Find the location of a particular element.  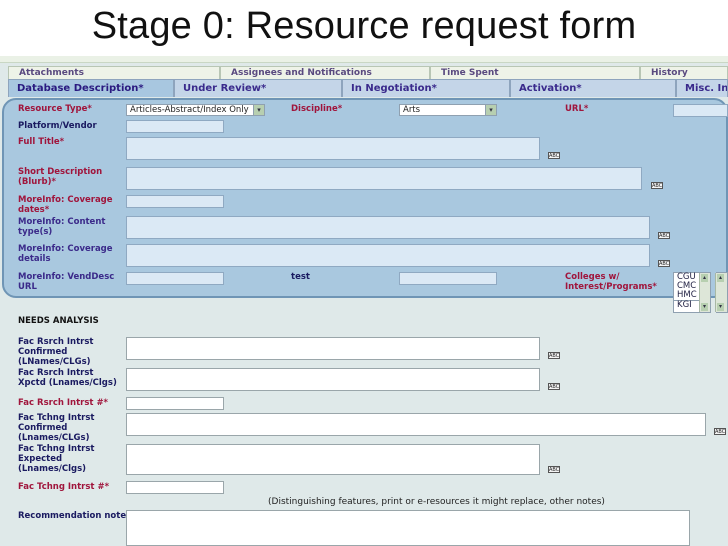

tab-history: History is located at coordinates (684, 72).